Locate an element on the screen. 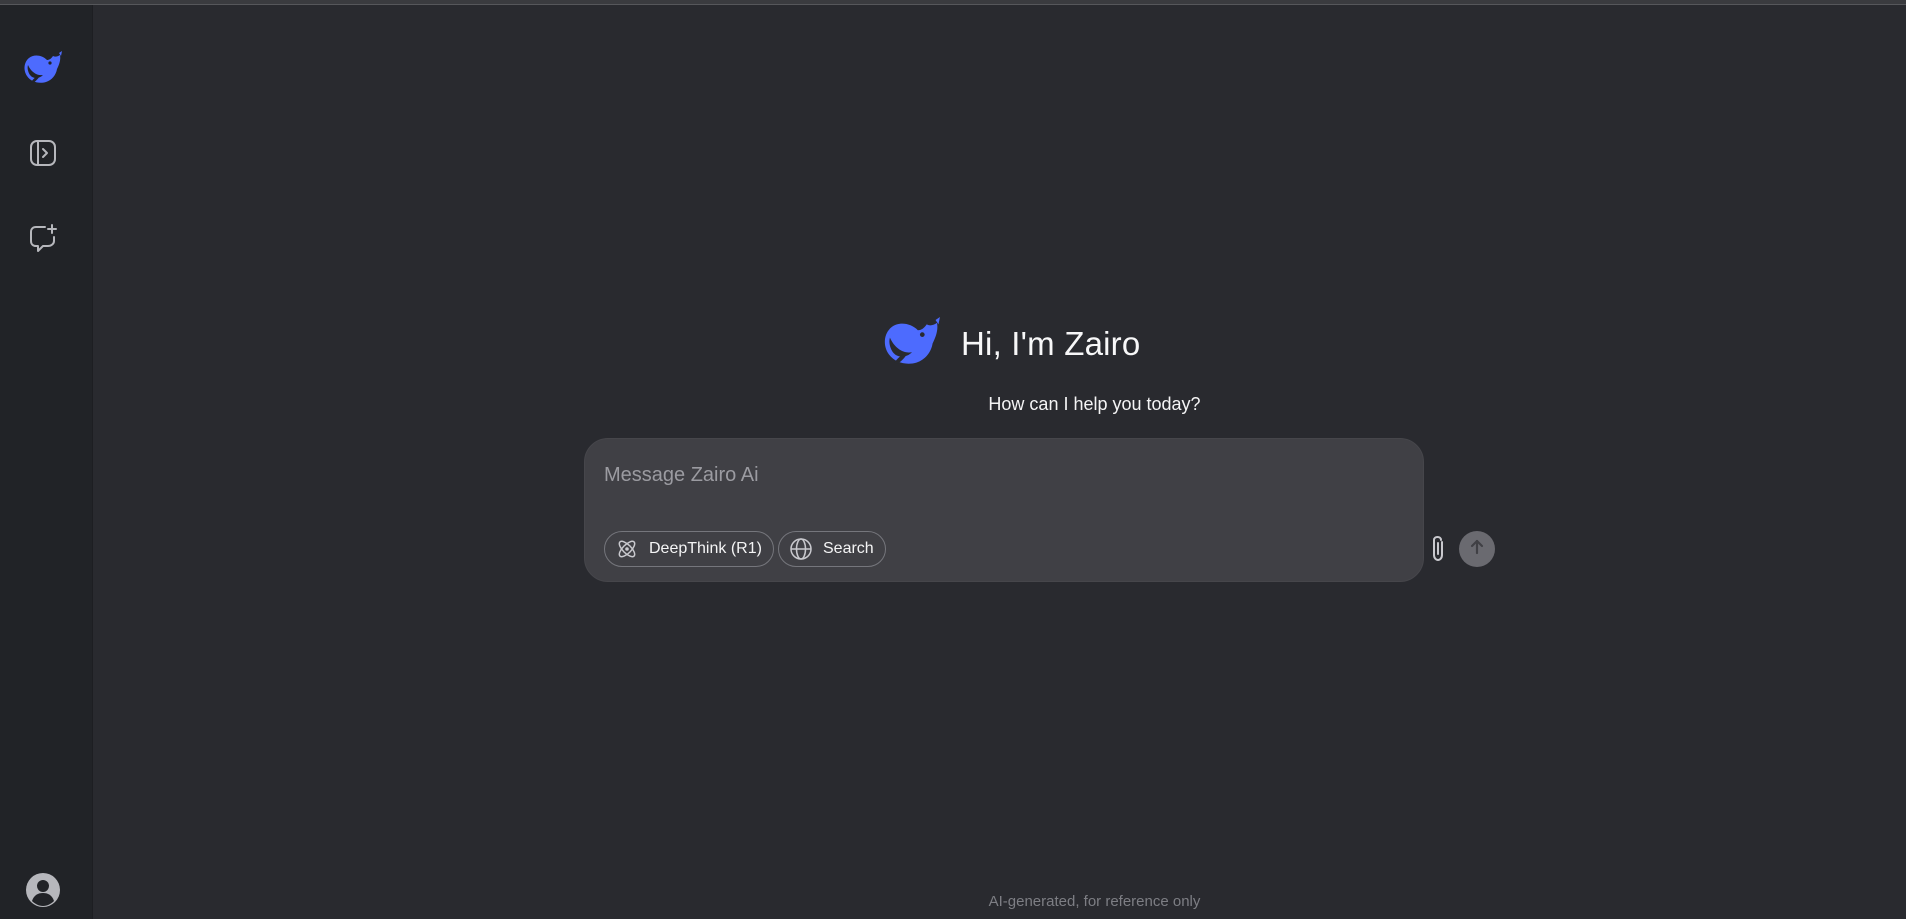  message-composer: DeepThink (R1) Search is located at coordinates (1039, 510).